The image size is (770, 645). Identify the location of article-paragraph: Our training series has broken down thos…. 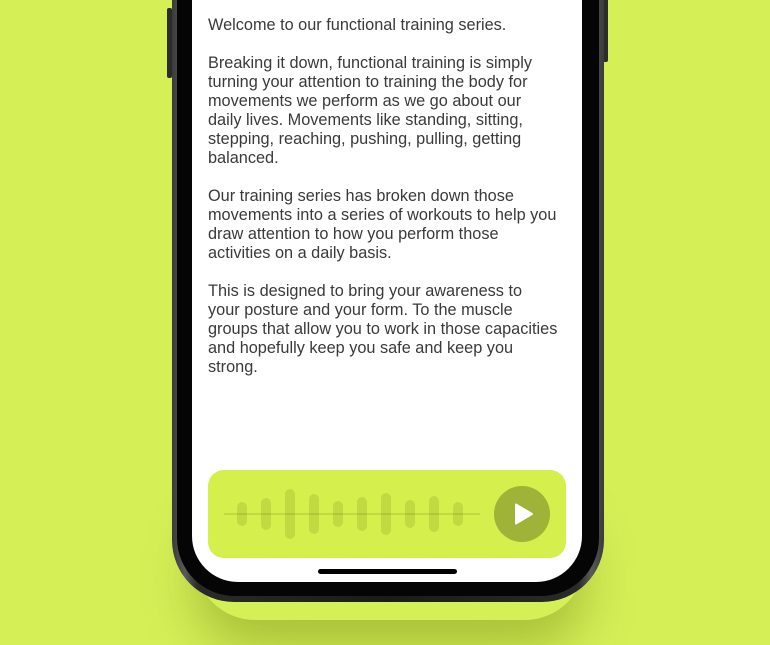
(382, 224).